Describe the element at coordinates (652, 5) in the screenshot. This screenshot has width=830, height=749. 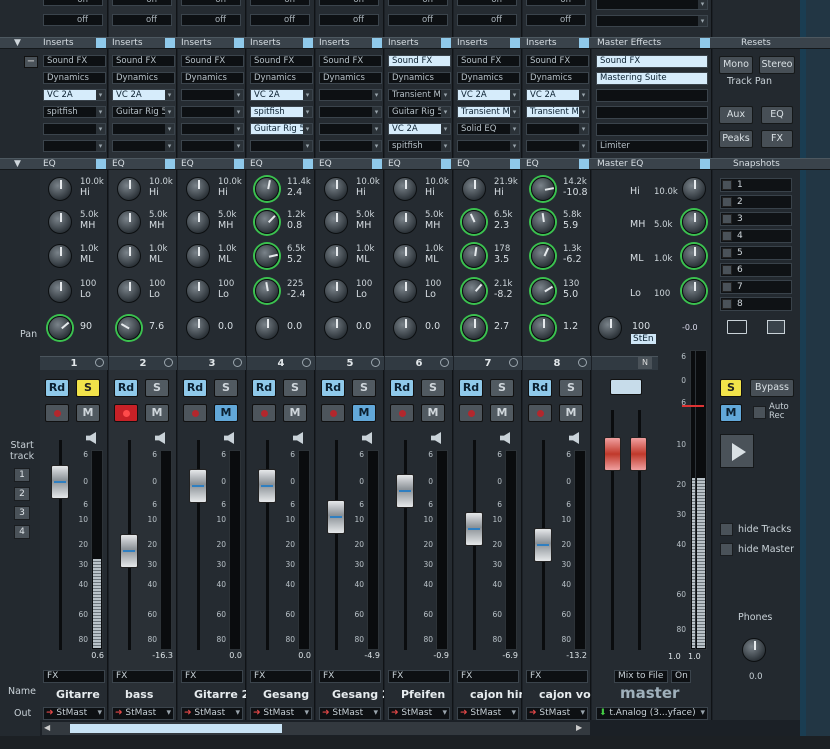
I see `master-top-slot: ▾` at that location.